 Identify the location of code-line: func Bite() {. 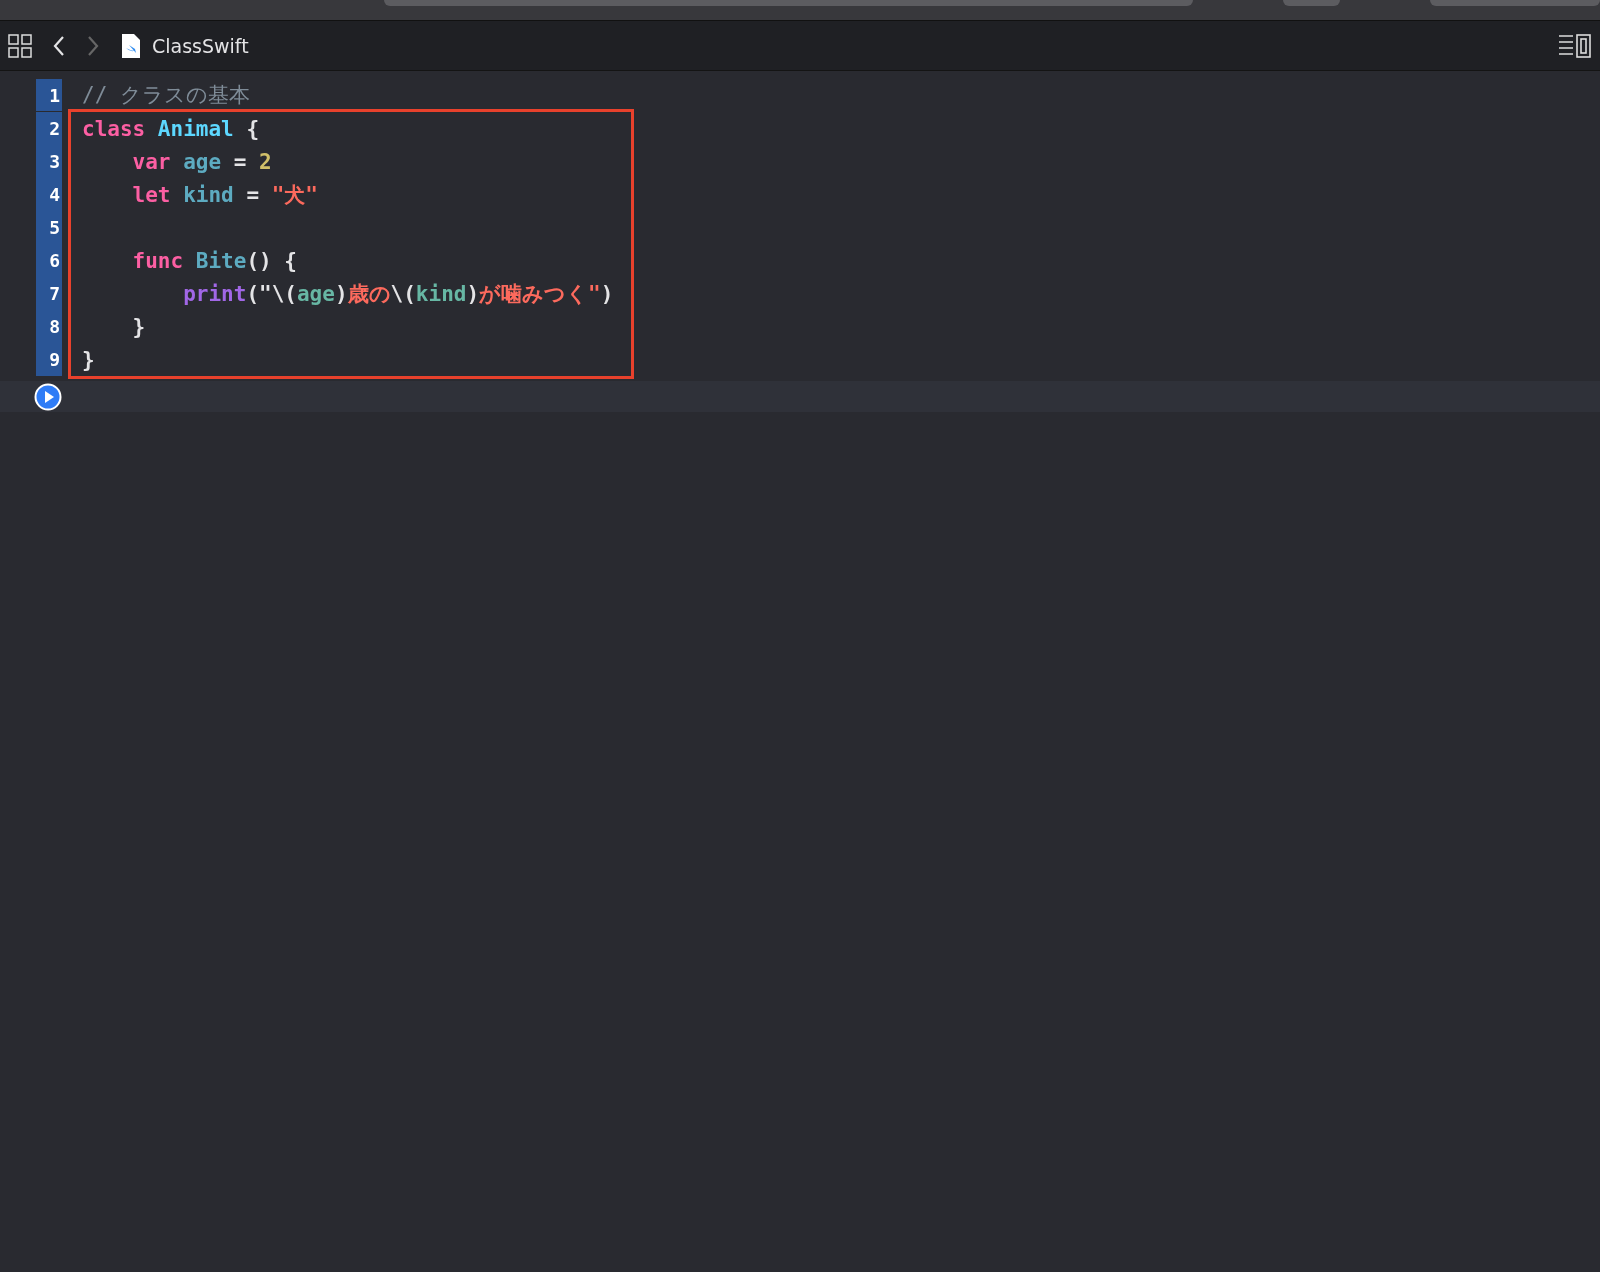
(214, 260).